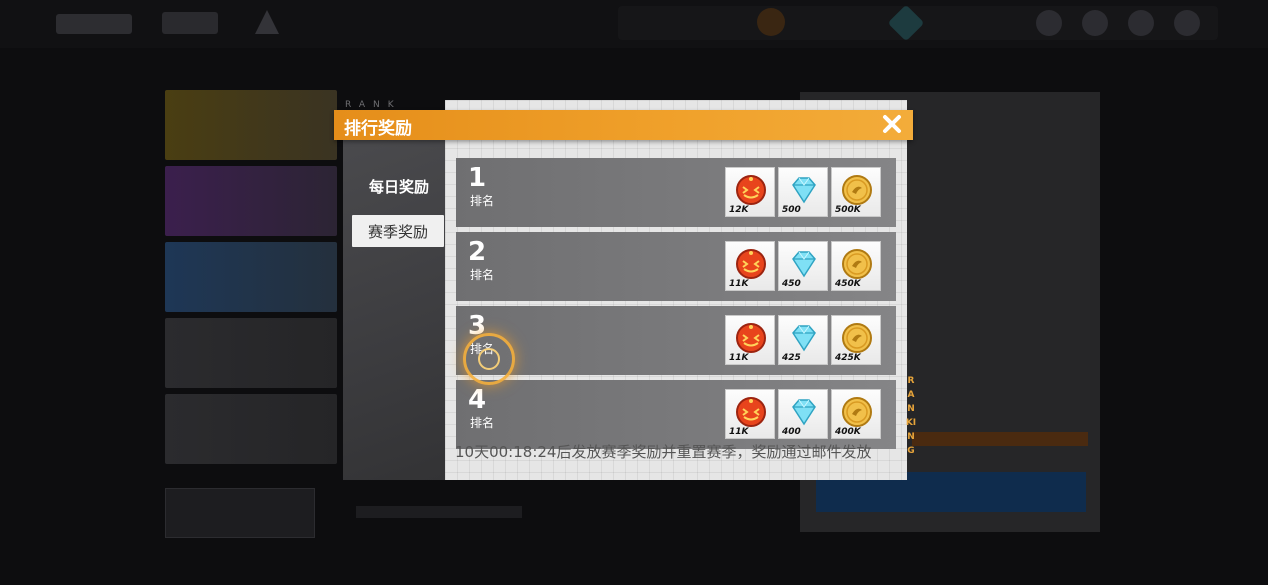 This screenshot has width=1268, height=585. What do you see at coordinates (771, 22) in the screenshot?
I see `background-coin-icon` at bounding box center [771, 22].